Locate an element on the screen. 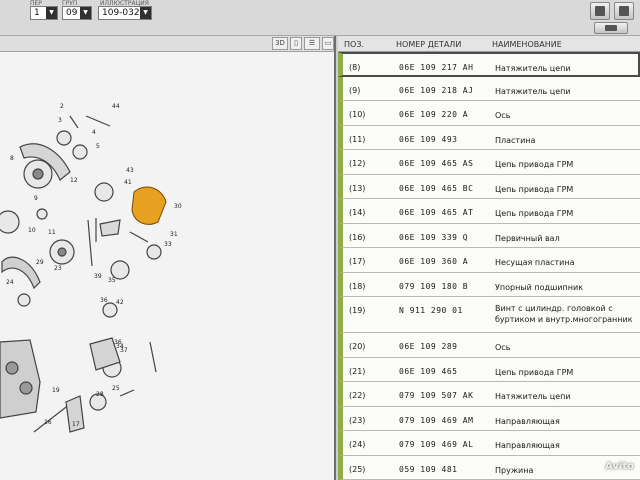 The image size is (640, 480). sprocket-part is located at coordinates (10, 222).